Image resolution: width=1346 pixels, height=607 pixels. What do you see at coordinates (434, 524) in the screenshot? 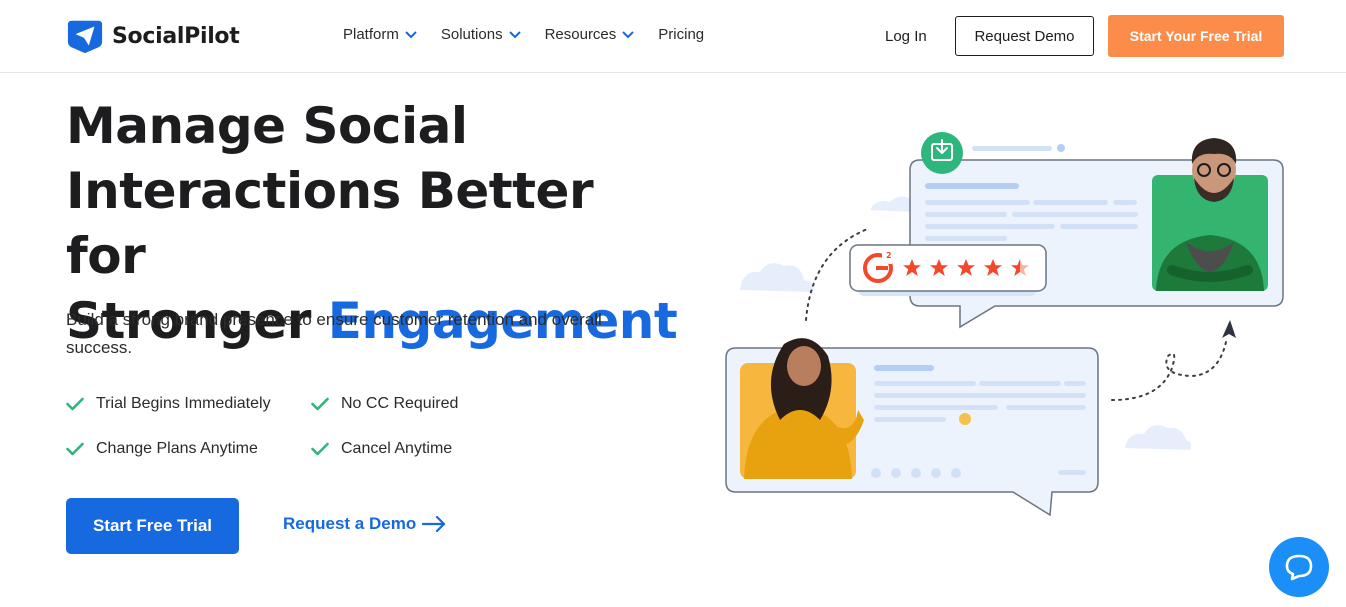
I see `arrow-right-icon` at bounding box center [434, 524].